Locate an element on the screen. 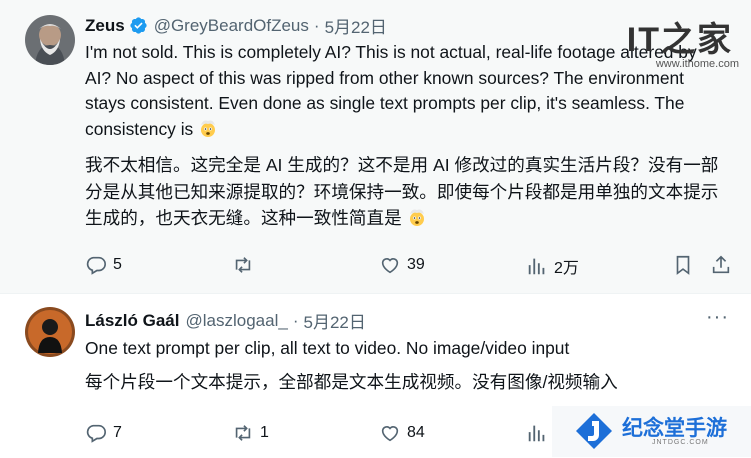  tweet-header: Zeus @GreyBeardOfZeus · 5月22日 is located at coordinates (236, 25).